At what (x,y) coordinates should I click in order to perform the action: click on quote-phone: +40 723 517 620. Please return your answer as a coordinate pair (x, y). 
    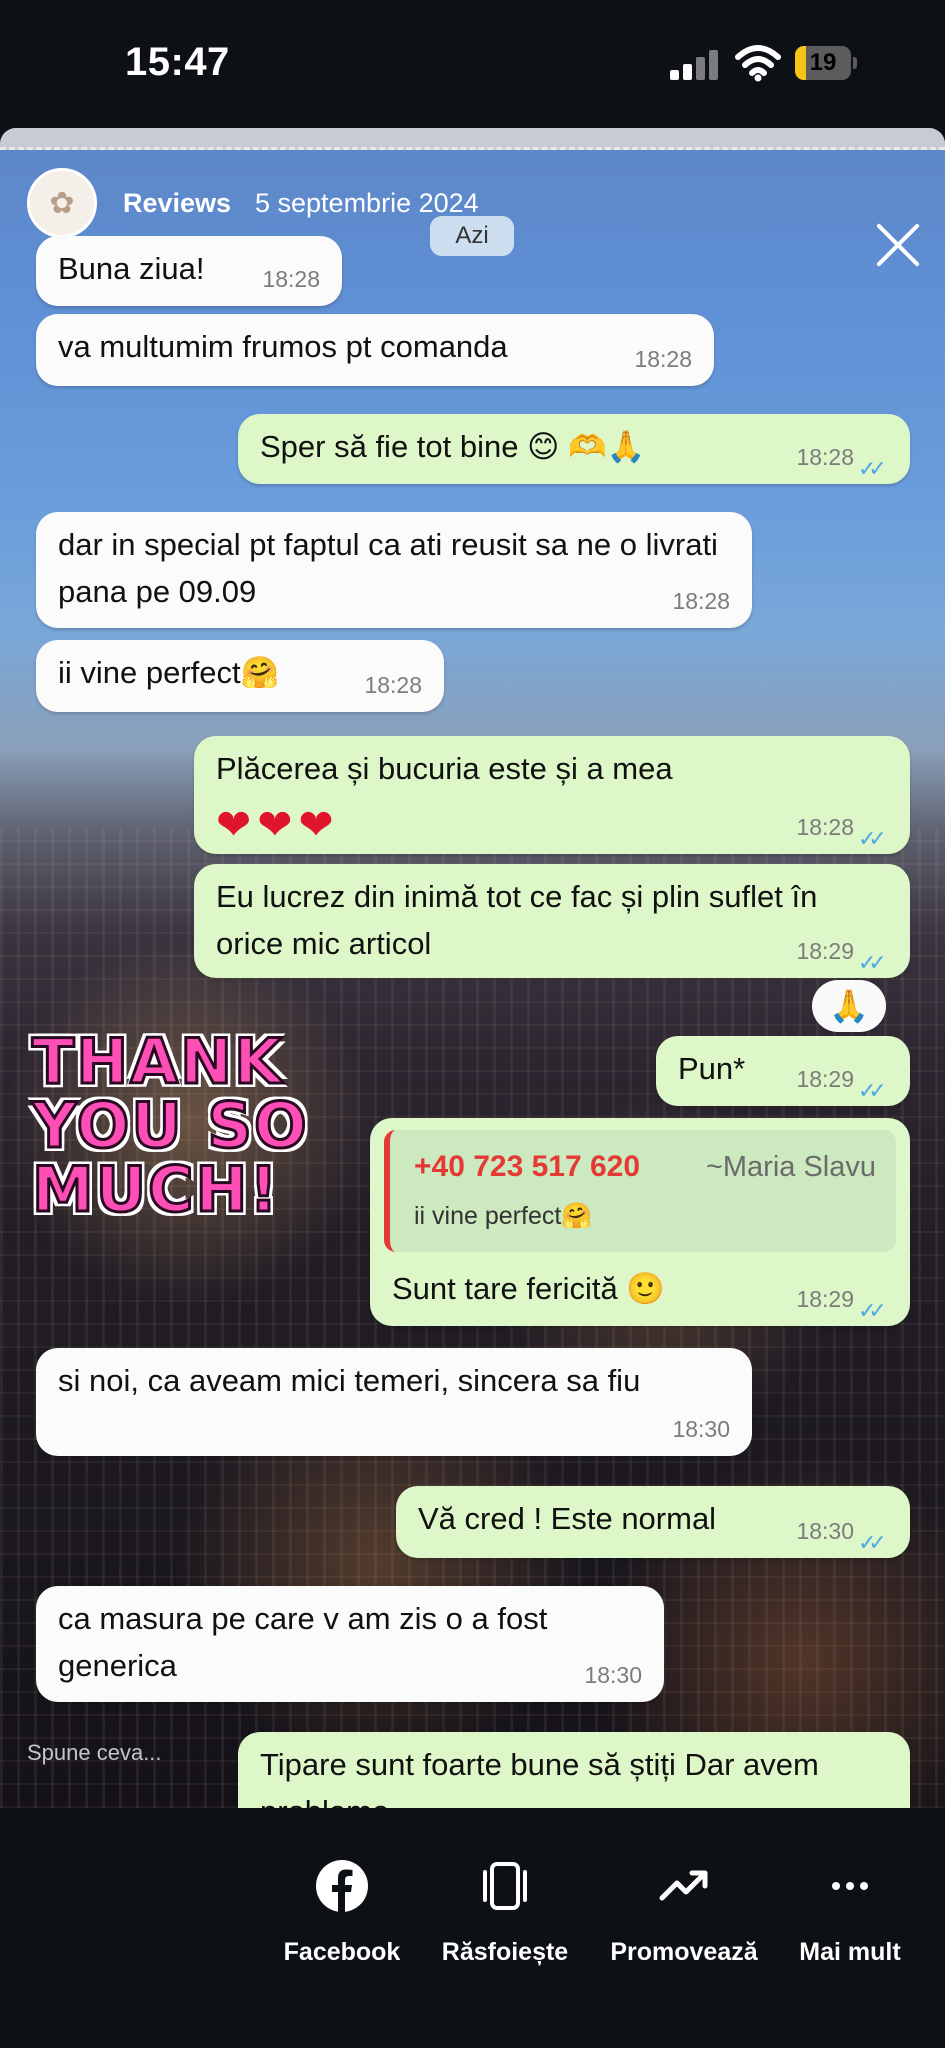
    Looking at the image, I should click on (527, 1166).